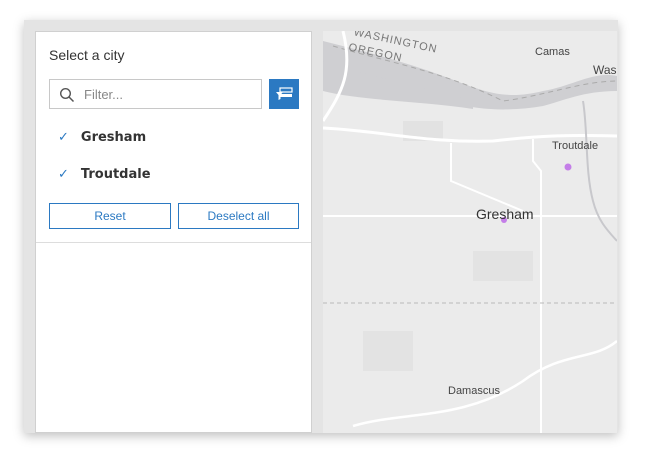  I want to click on troutdale-point, so click(568, 167).